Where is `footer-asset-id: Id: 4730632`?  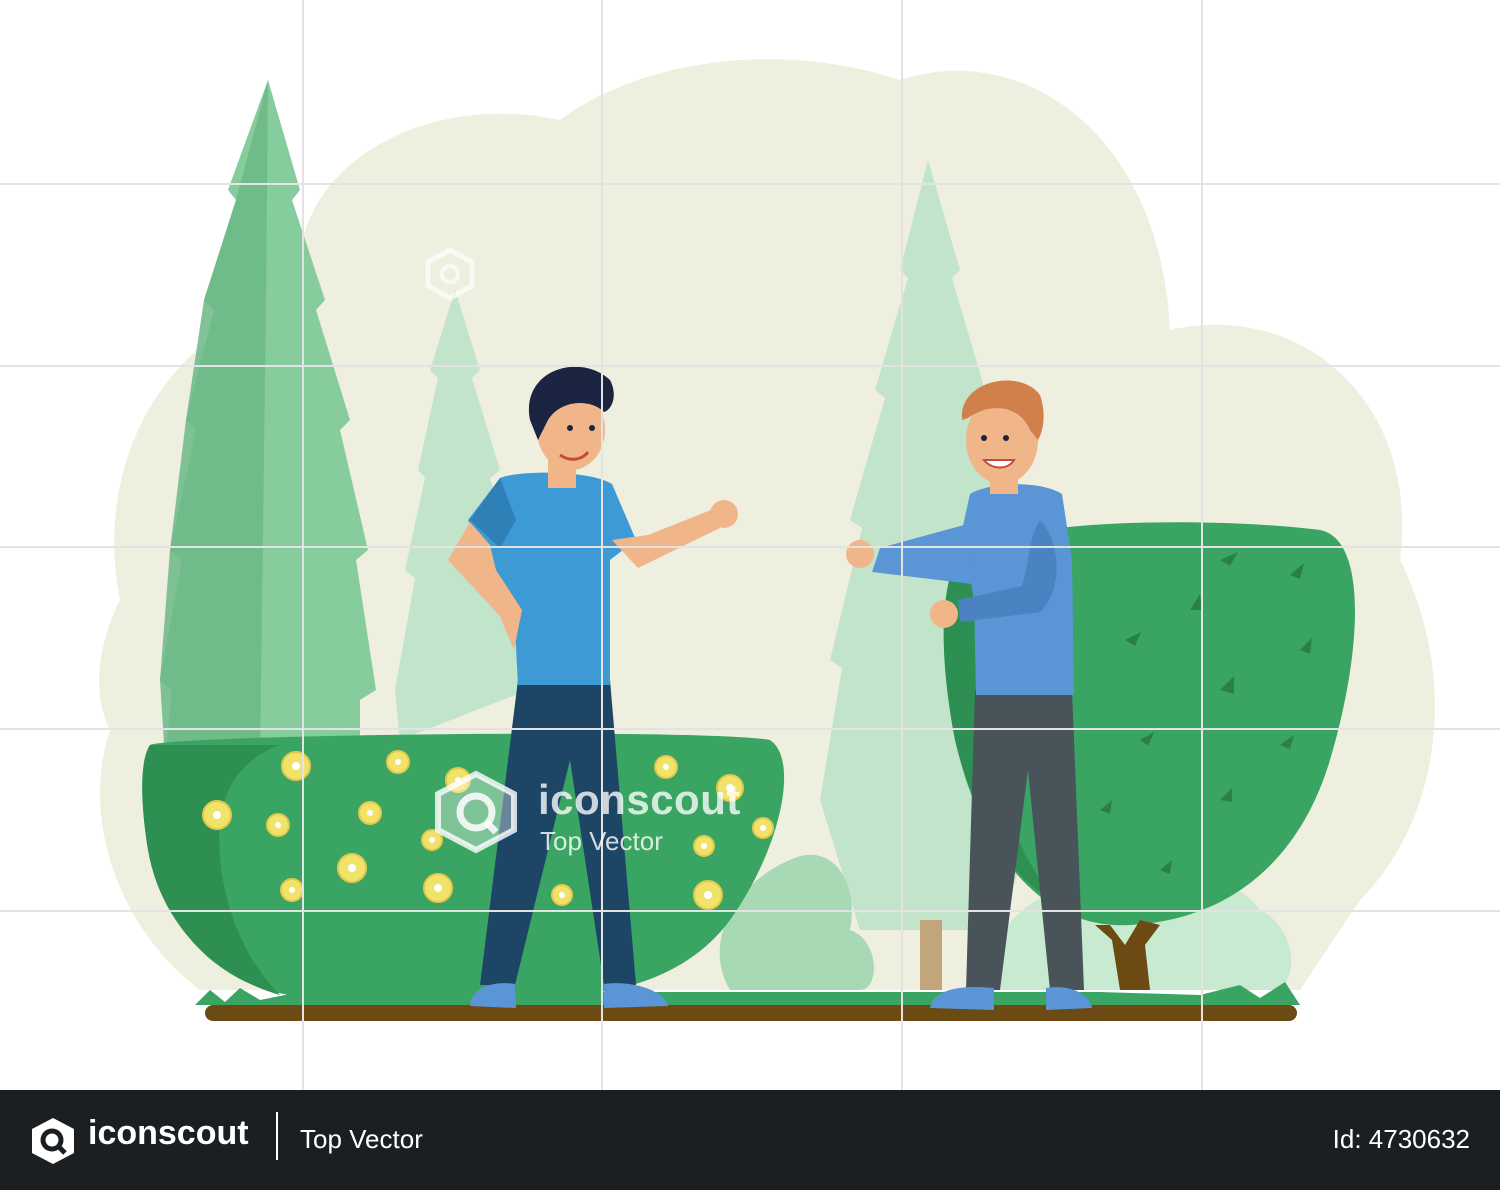 footer-asset-id: Id: 4730632 is located at coordinates (1401, 1139).